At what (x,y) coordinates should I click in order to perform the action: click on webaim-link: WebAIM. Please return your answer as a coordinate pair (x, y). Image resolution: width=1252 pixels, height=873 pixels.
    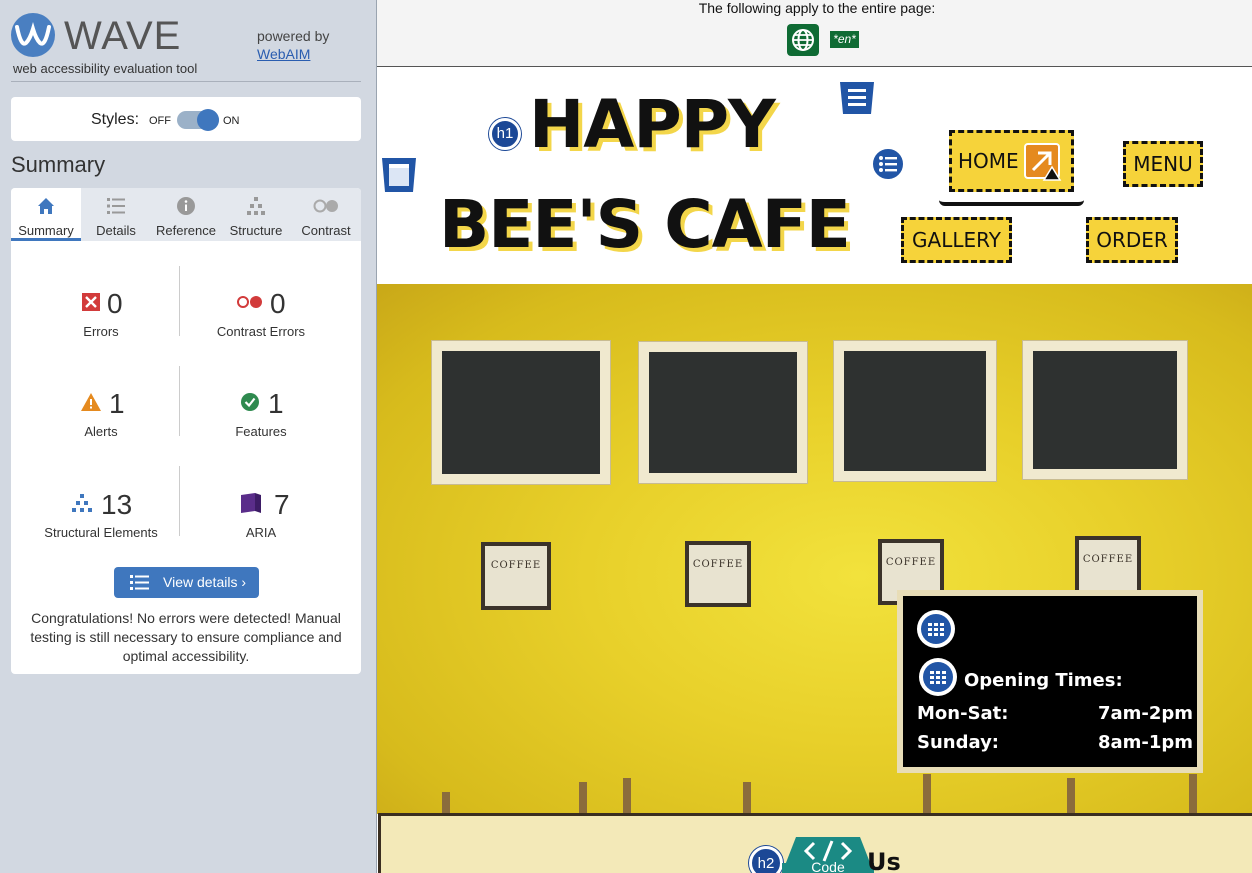
    Looking at the image, I should click on (283, 54).